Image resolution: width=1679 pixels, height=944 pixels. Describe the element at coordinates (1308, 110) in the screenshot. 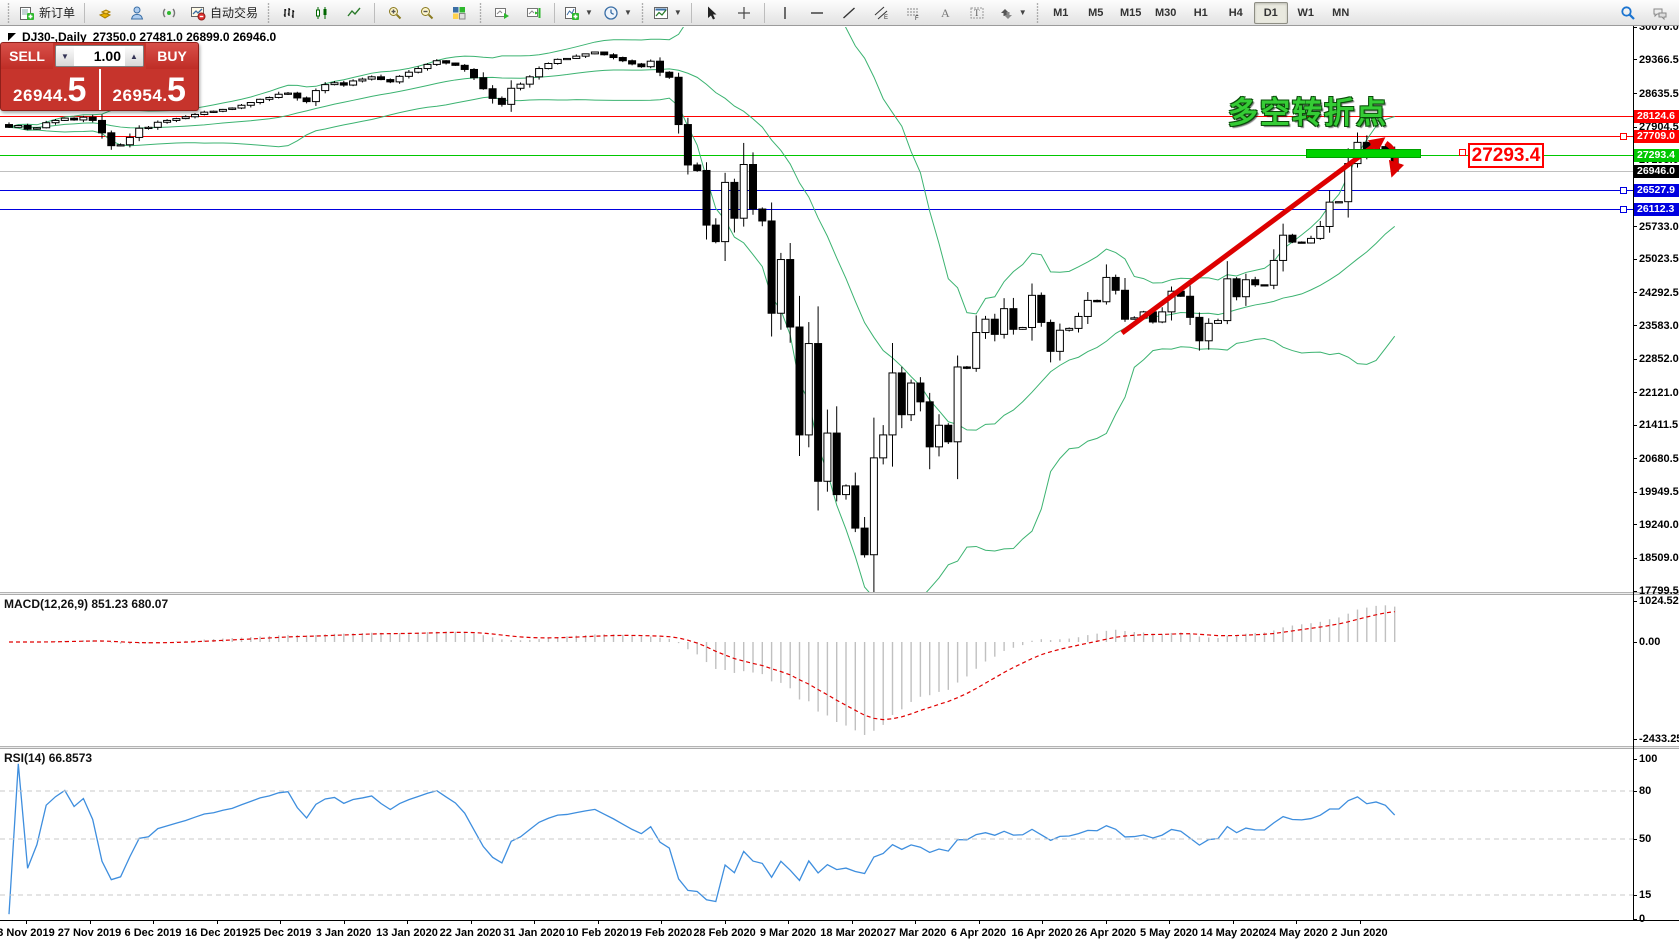

I see `turning-point-annotation: 多空转折点` at that location.